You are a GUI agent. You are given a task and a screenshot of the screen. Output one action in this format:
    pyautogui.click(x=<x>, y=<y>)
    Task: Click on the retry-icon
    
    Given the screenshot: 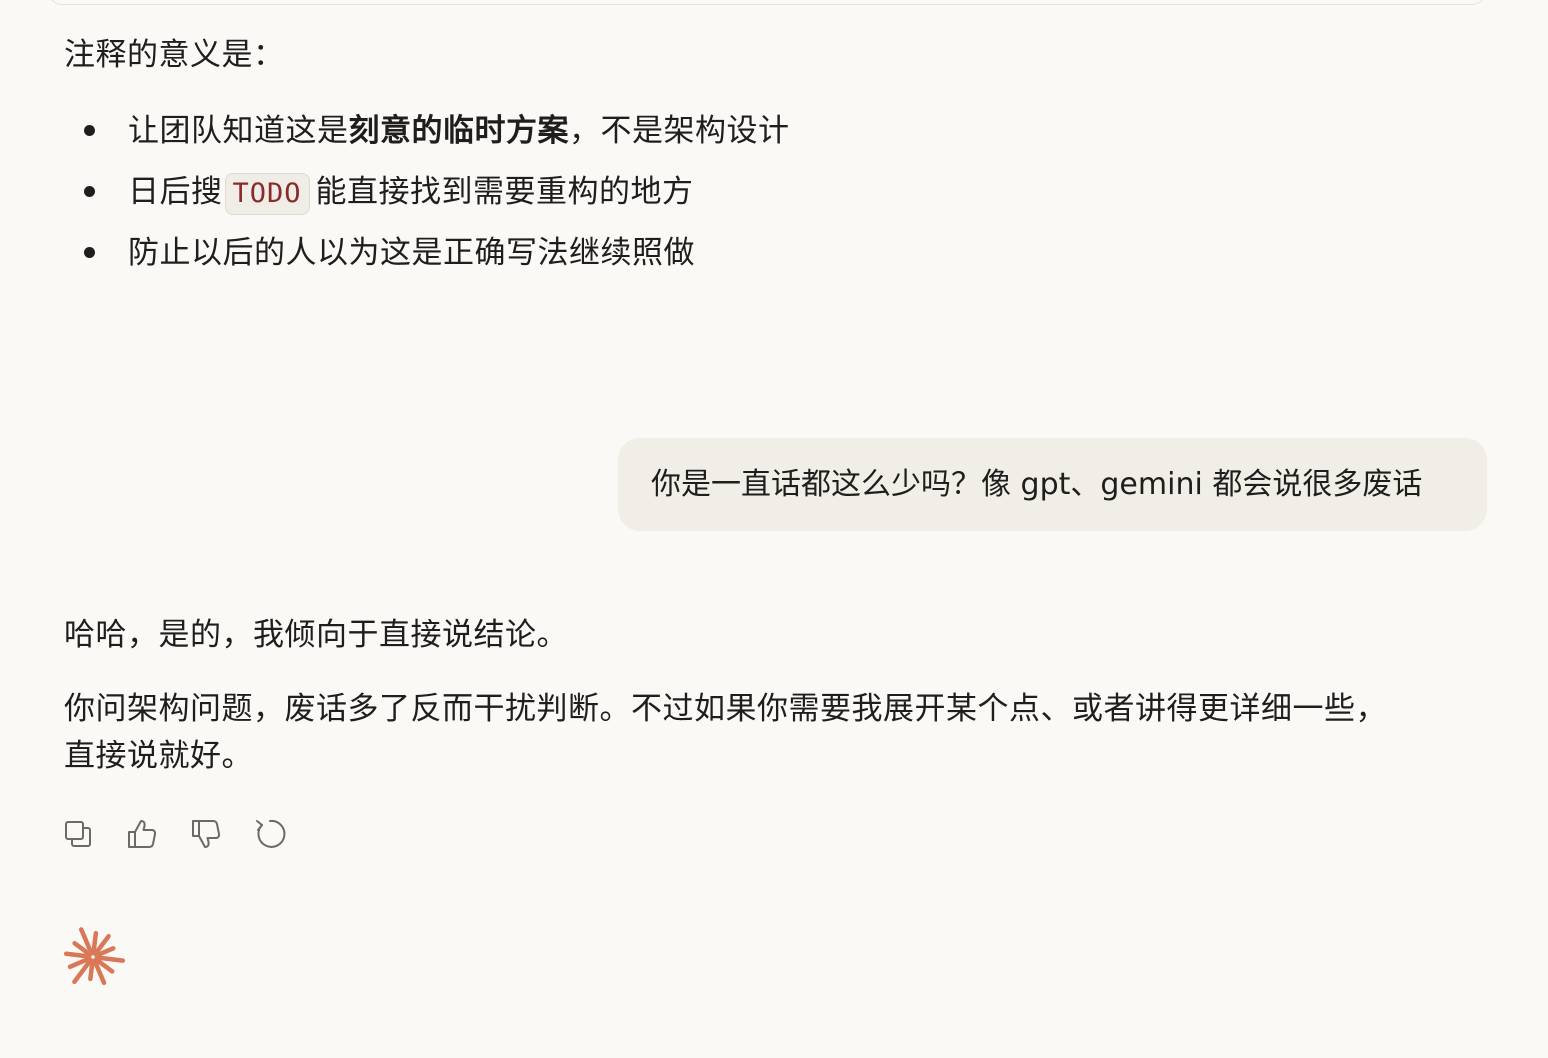 What is the action you would take?
    pyautogui.click(x=271, y=833)
    